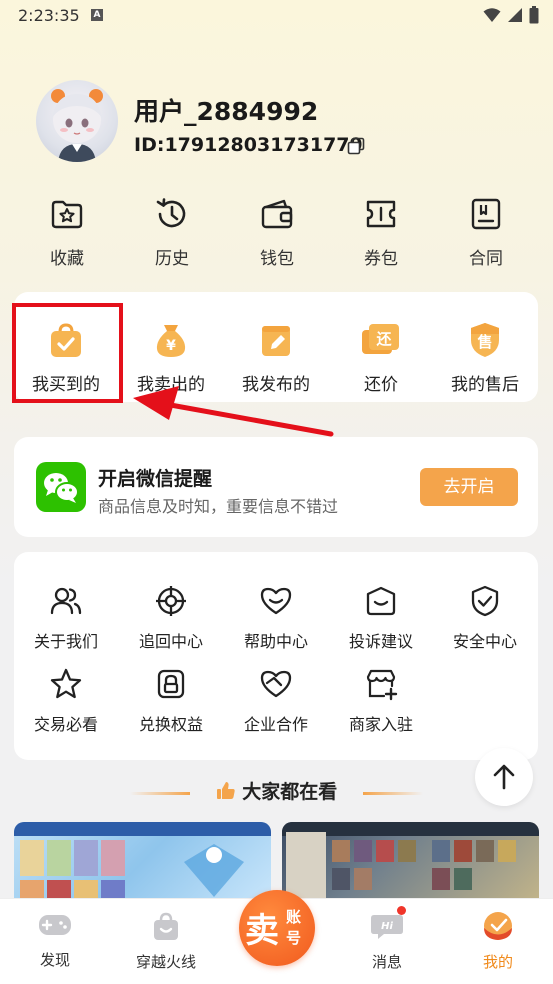 This screenshot has width=553, height=984. I want to click on quick-item-coupons: 券包, so click(381, 232).